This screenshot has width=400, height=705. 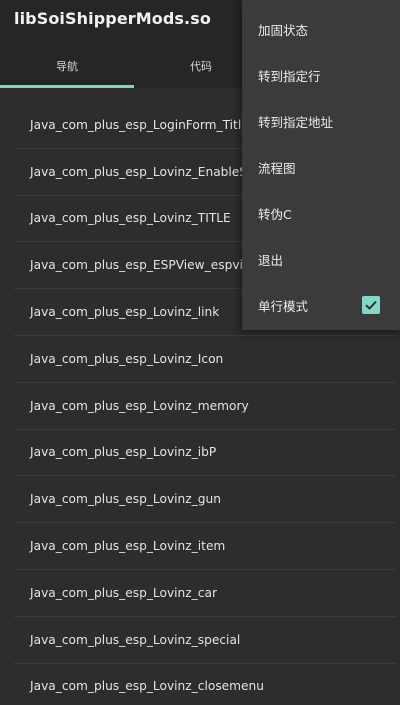 I want to click on list-item-label: Java_com_plus_esp_Lovinz_memory, so click(x=139, y=405).